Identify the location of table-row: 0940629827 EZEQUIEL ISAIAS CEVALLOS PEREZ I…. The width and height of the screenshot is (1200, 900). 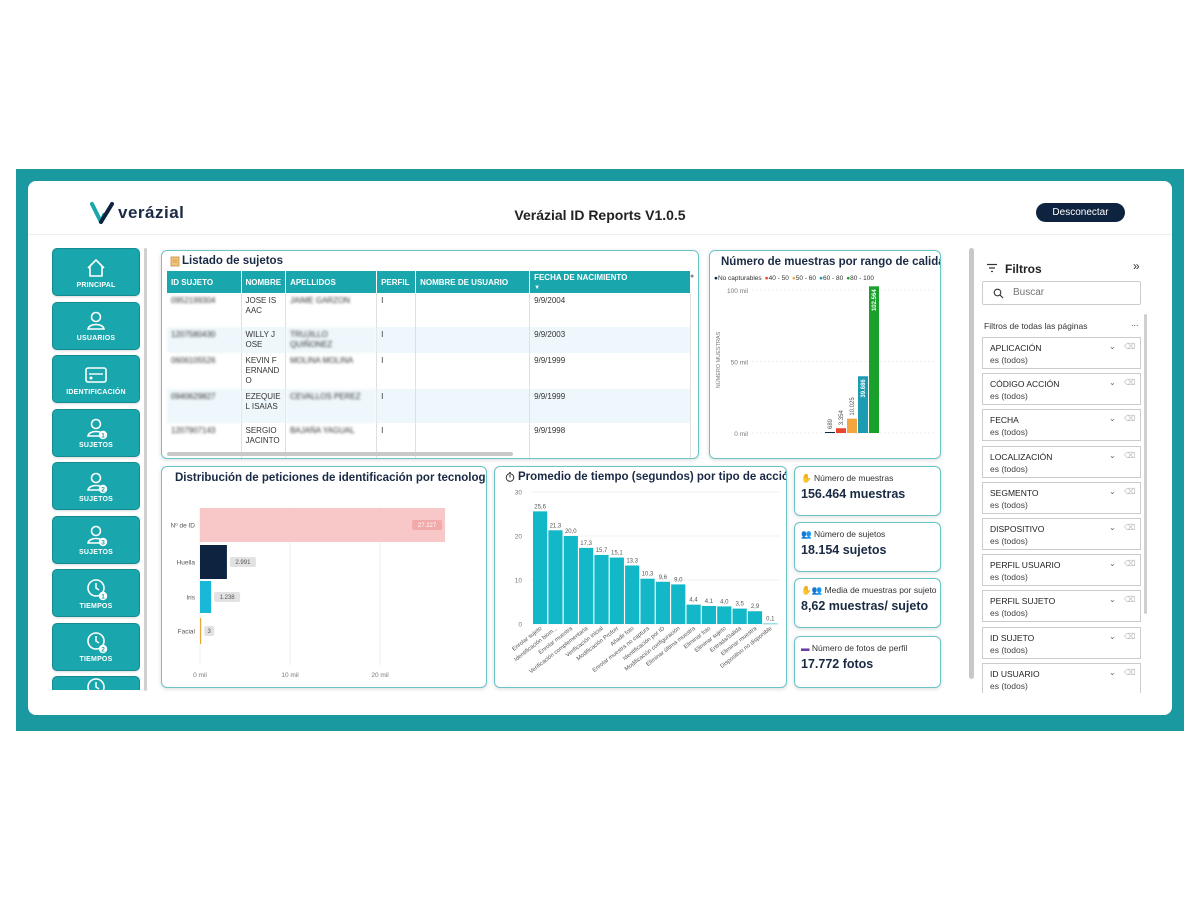
(429, 406).